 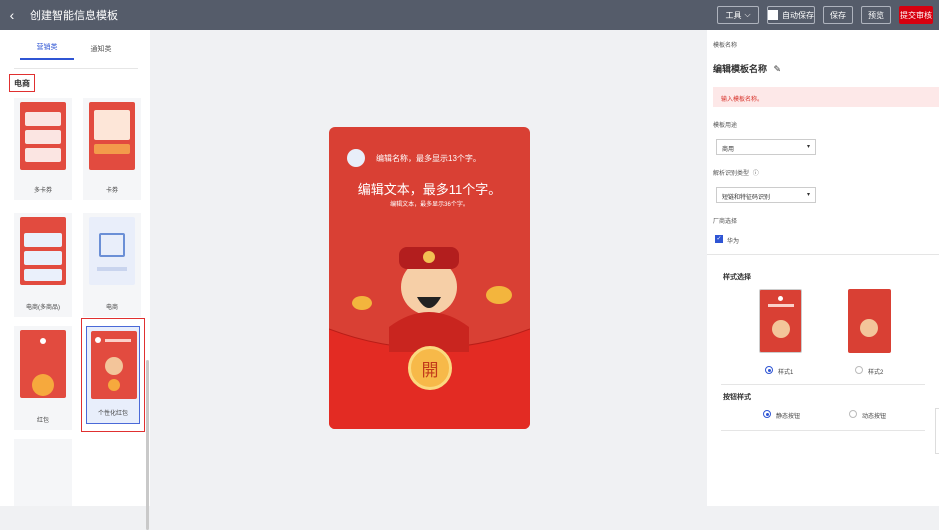 I want to click on parse-select: 短链和特征码识别 ▾, so click(x=766, y=195).